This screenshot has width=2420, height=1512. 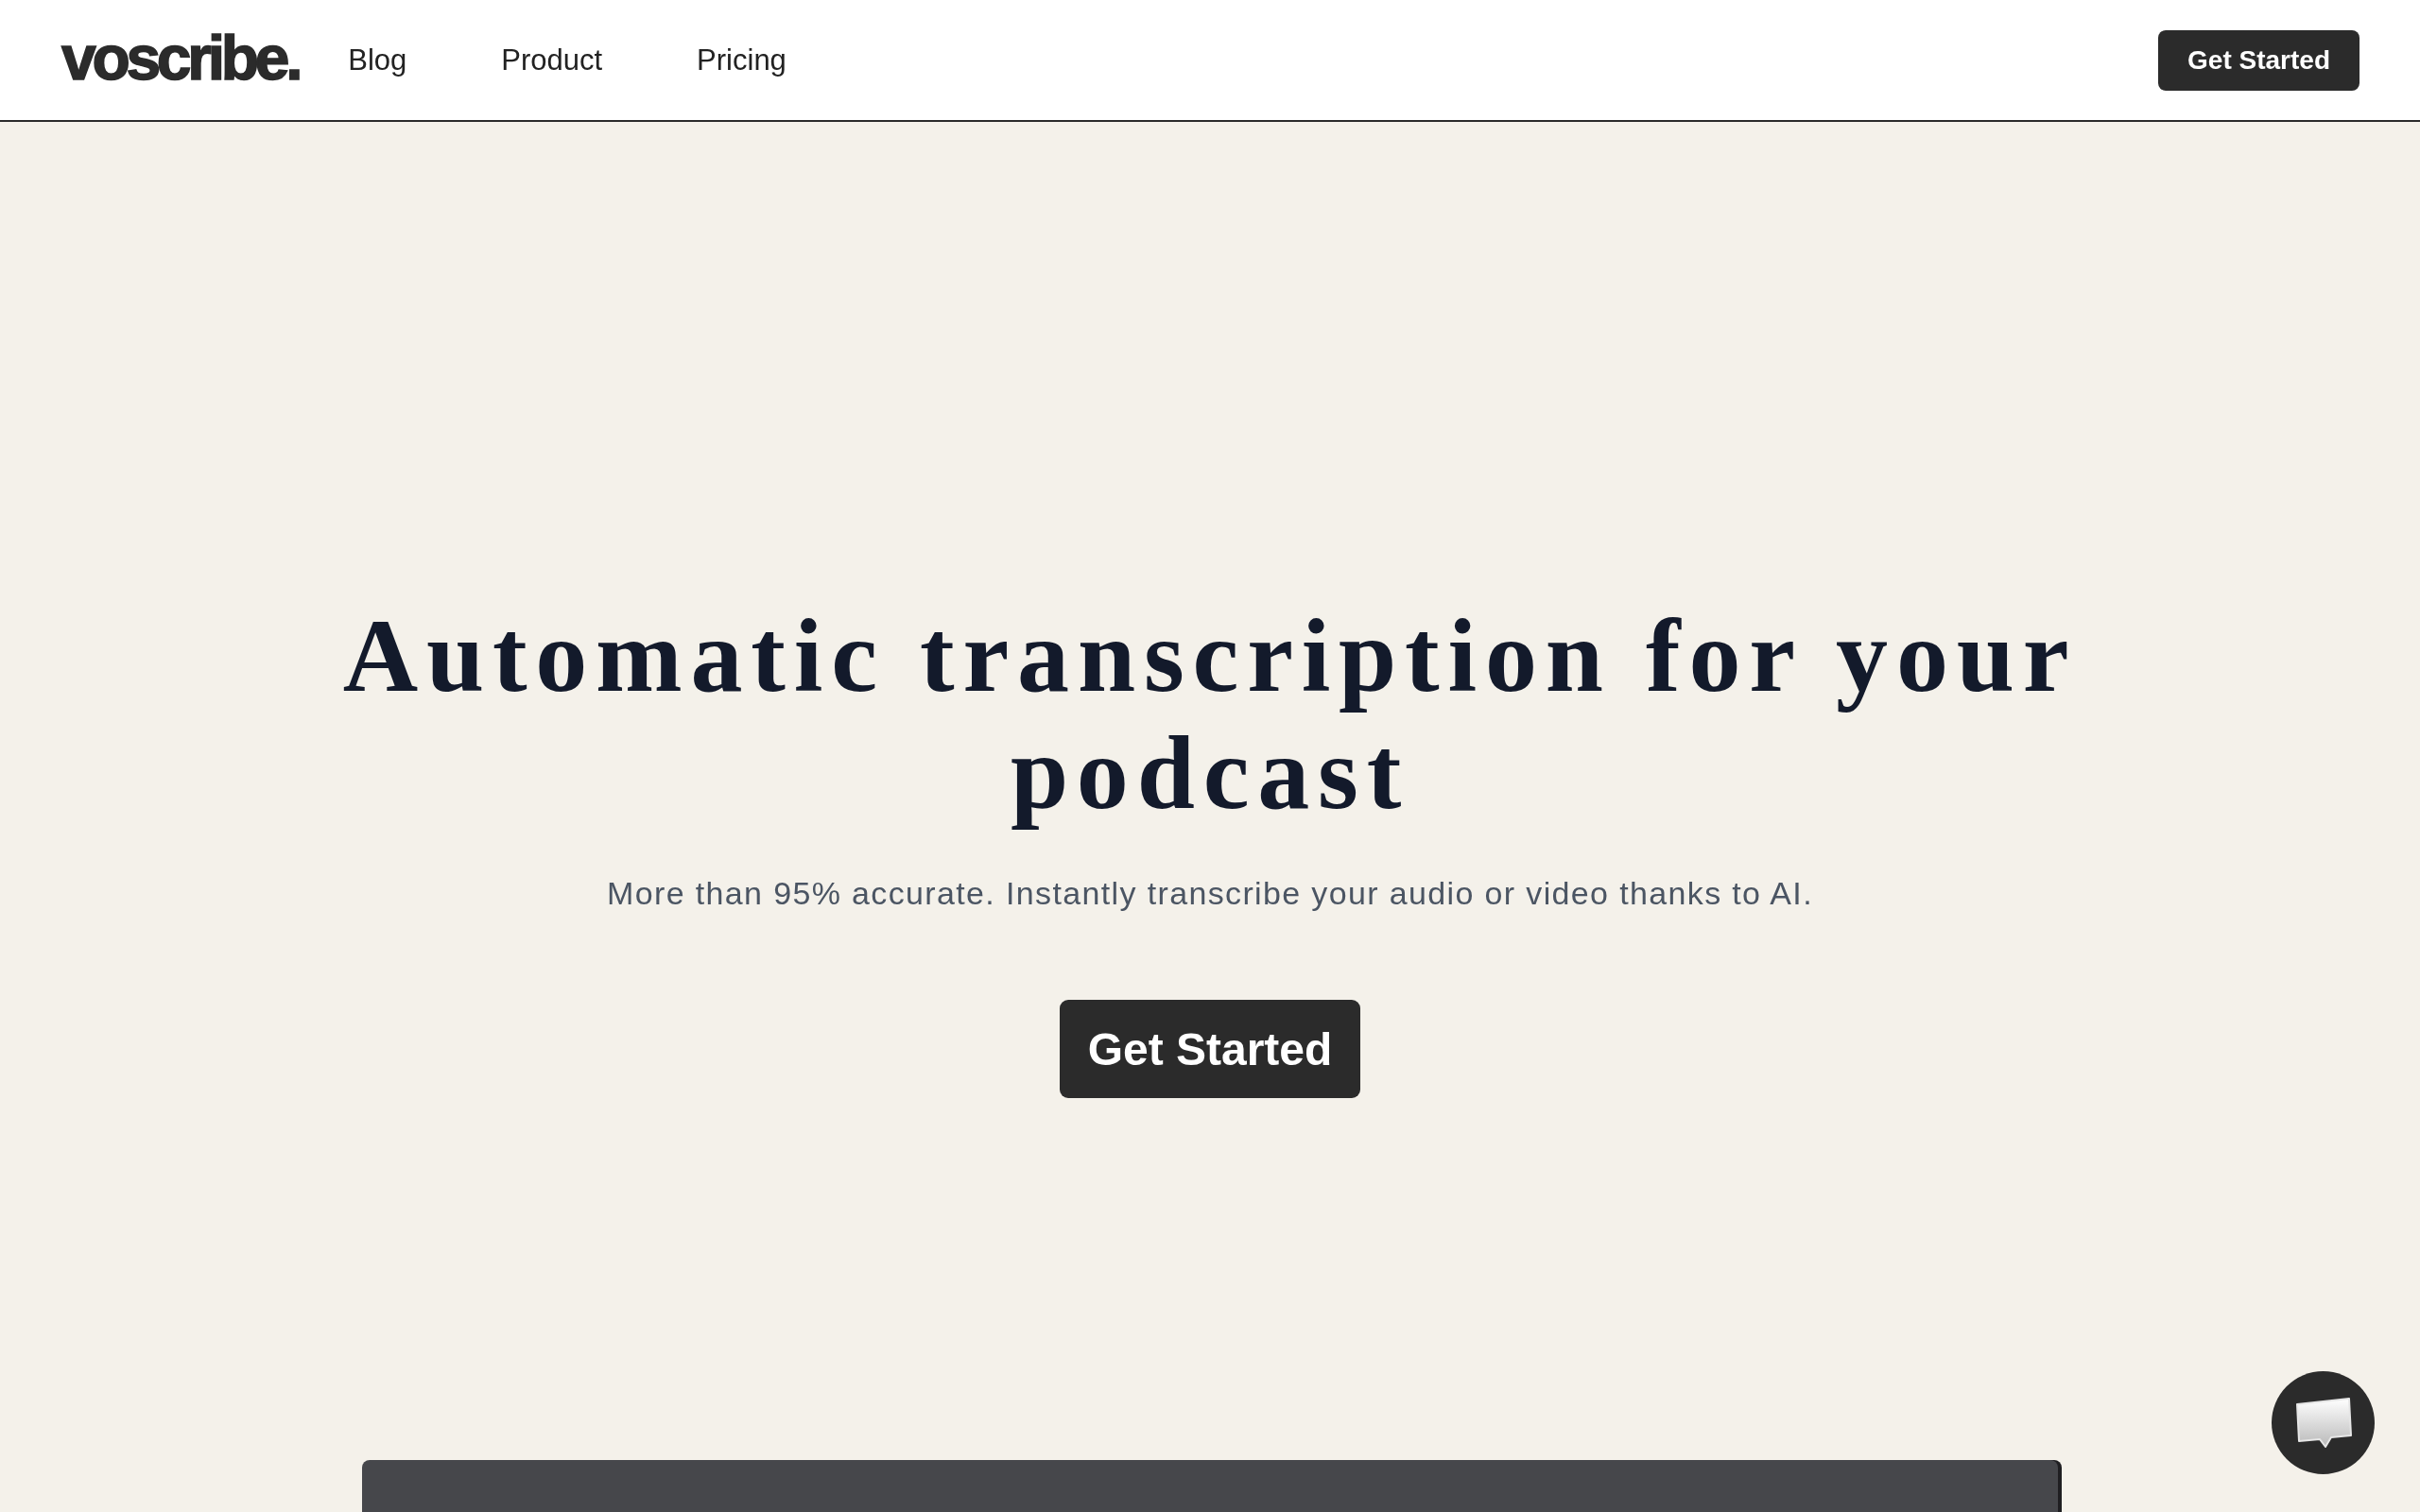 What do you see at coordinates (1210, 893) in the screenshot?
I see `hero-subtitle: More than 95% accurate. Instantly transcribe your audio or video thanks to AI.` at bounding box center [1210, 893].